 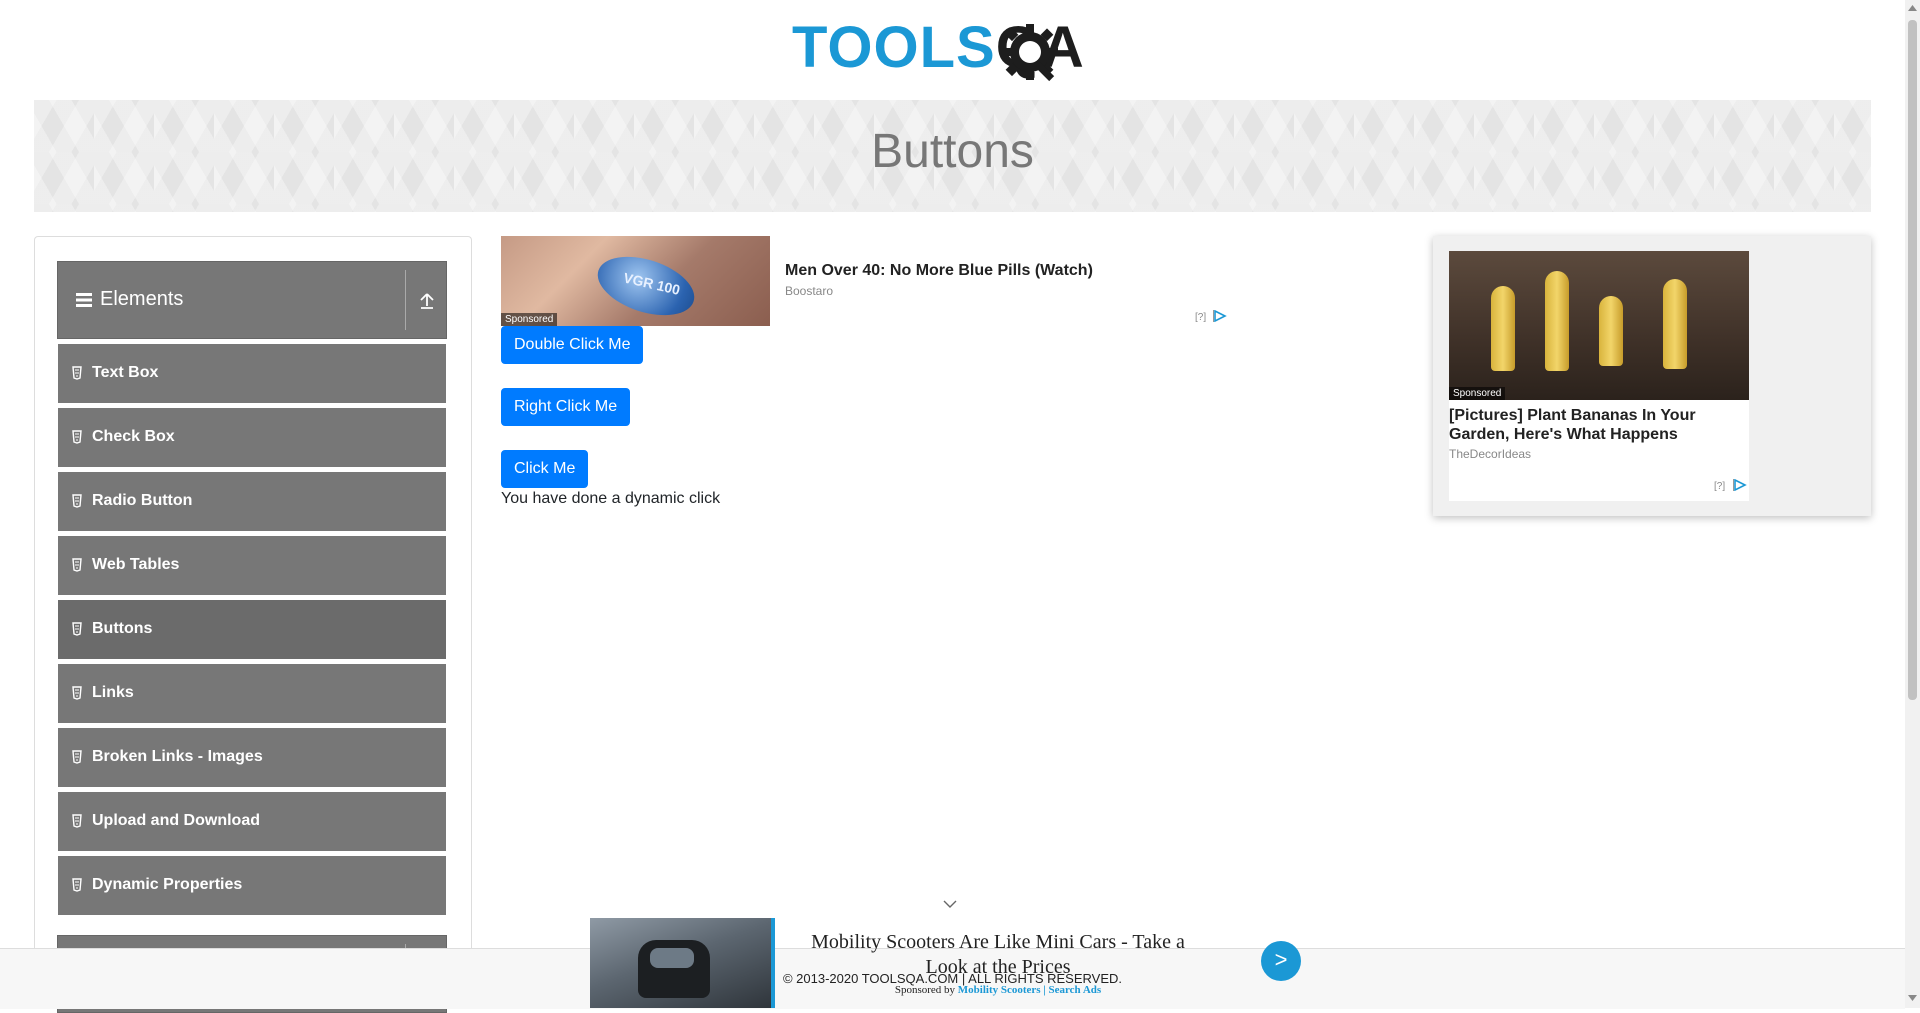 What do you see at coordinates (1912, 998) in the screenshot?
I see `scroll-down-icon` at bounding box center [1912, 998].